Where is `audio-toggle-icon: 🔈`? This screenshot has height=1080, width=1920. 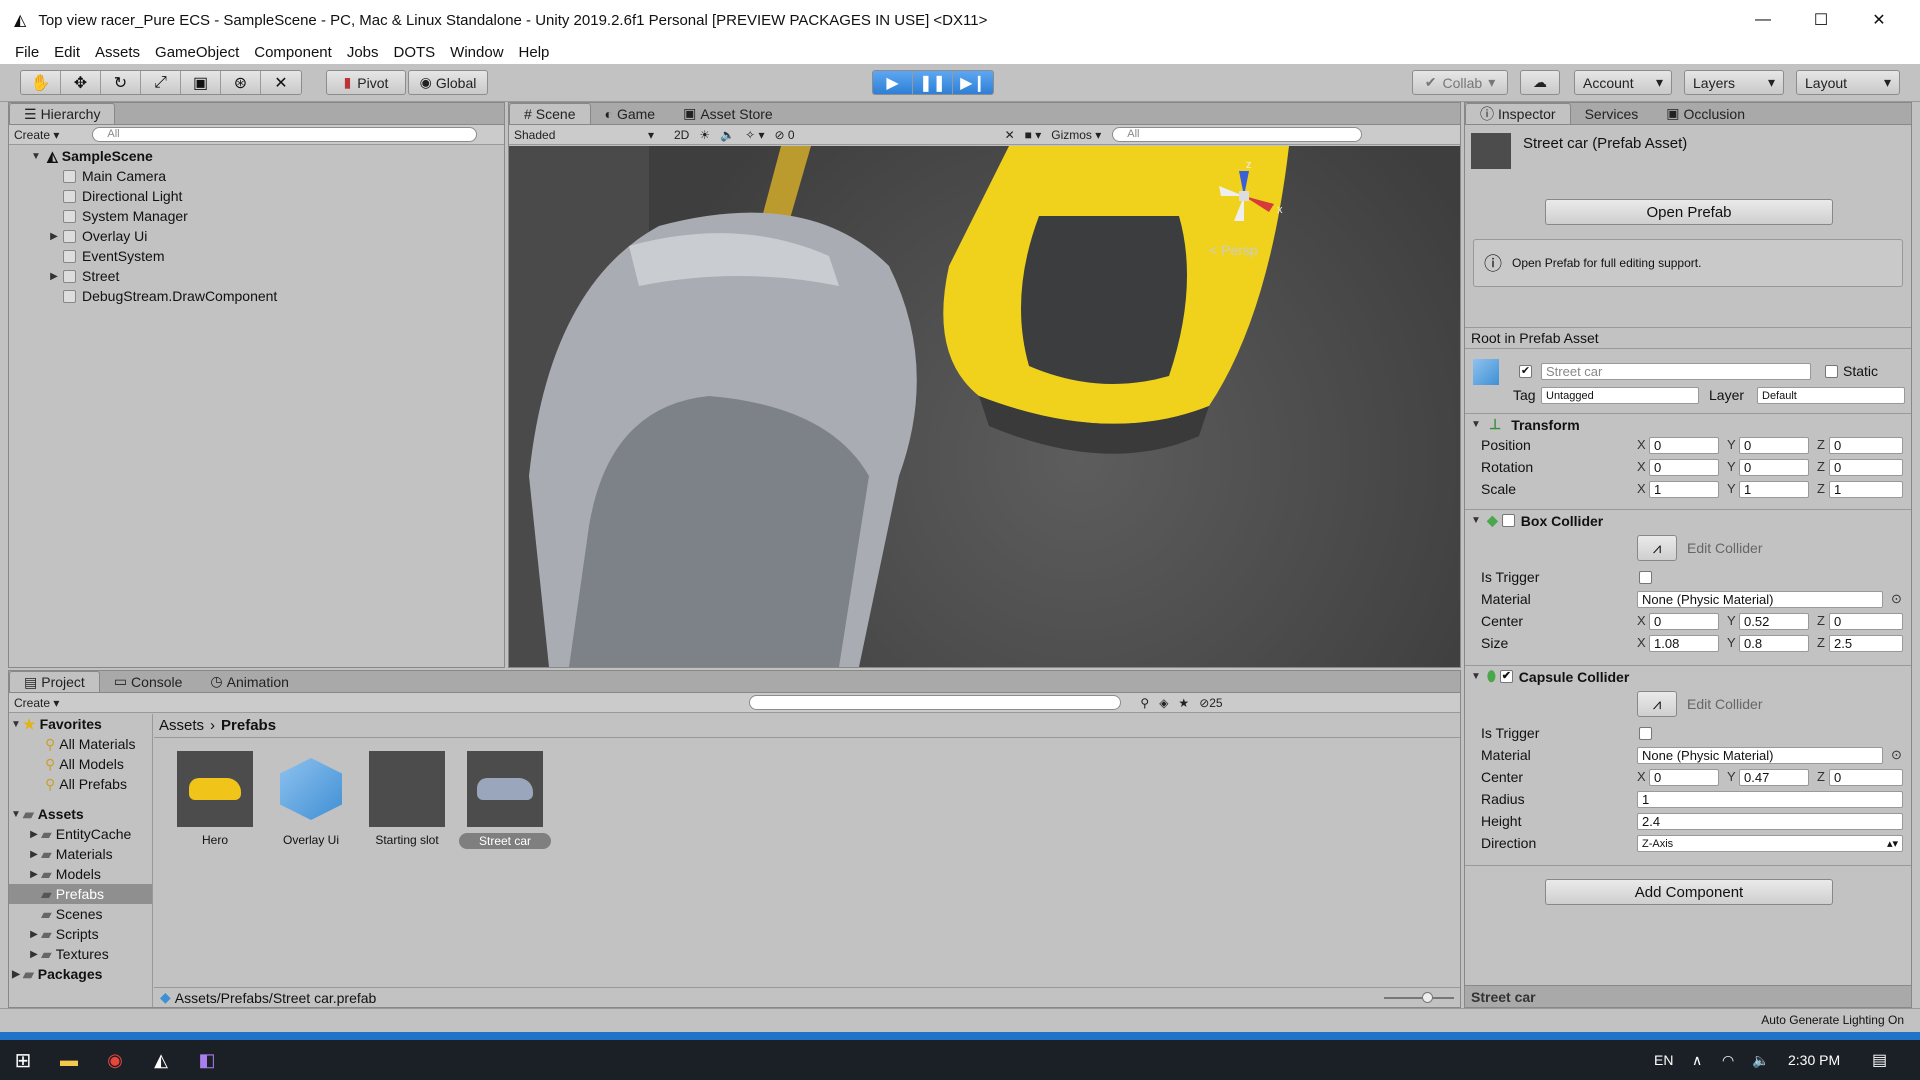
audio-toggle-icon: 🔈 is located at coordinates (727, 135).